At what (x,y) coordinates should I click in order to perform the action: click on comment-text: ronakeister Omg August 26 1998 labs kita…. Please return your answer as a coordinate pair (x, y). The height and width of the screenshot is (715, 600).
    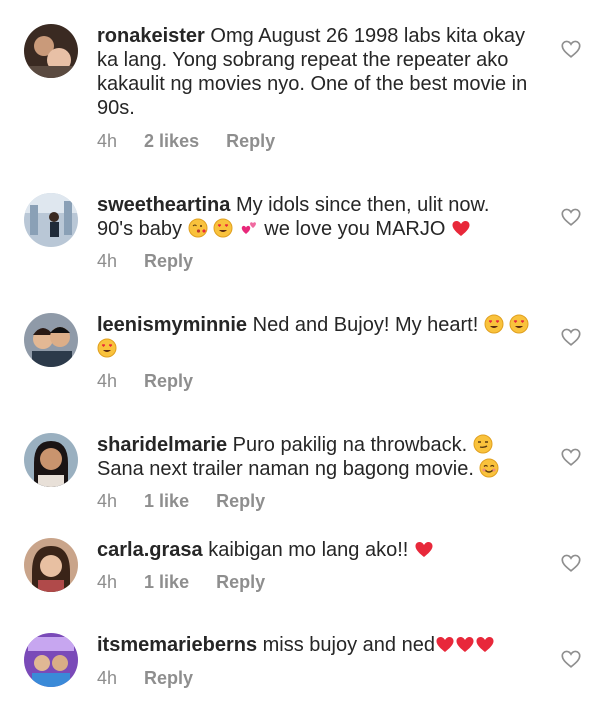
    Looking at the image, I should click on (322, 72).